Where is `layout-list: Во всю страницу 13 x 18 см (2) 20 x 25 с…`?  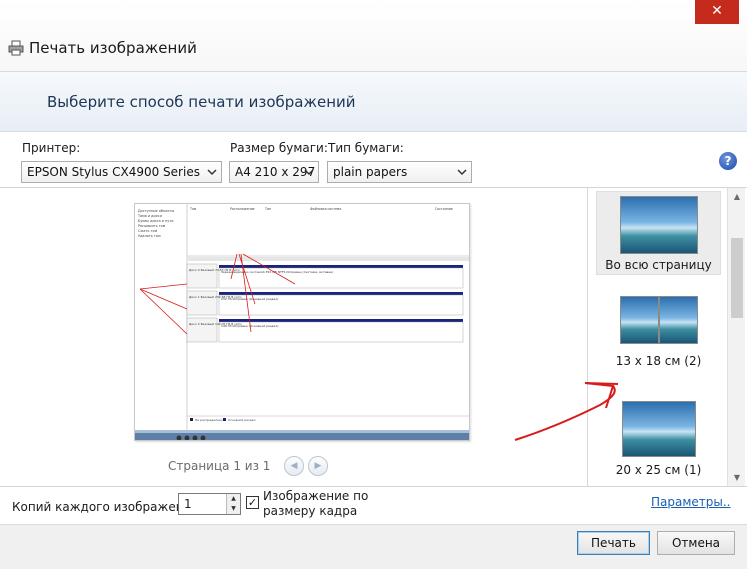 layout-list: Во всю страницу 13 x 18 см (2) 20 x 25 с… is located at coordinates (659, 337).